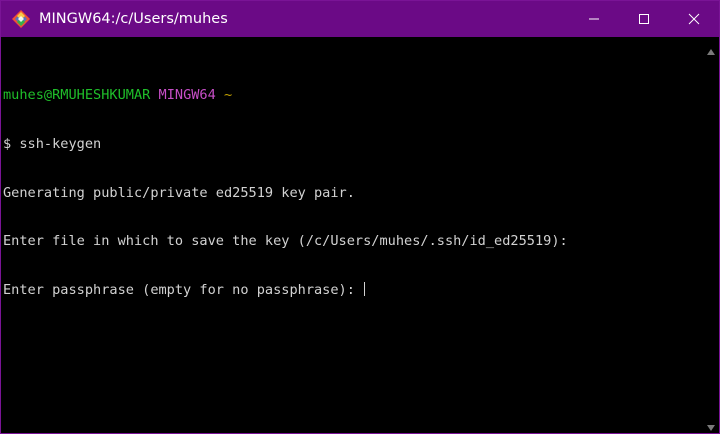 This screenshot has height=434, width=720. Describe the element at coordinates (21, 19) in the screenshot. I see `git-bash-icon` at that location.